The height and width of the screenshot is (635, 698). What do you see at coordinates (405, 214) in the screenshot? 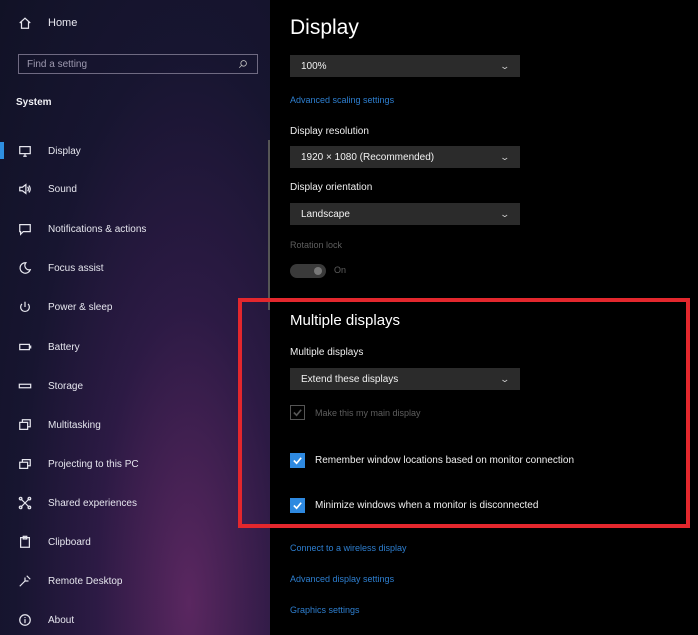
I see `orientation-dropdown: Landscape ⌄` at bounding box center [405, 214].